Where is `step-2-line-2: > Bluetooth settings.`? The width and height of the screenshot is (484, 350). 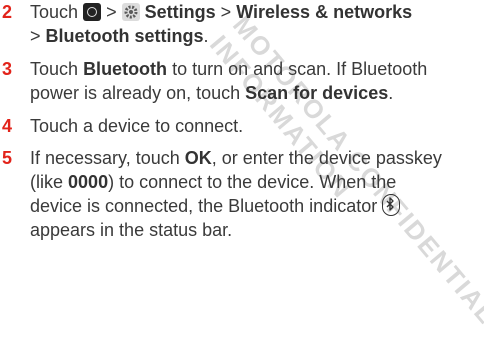 step-2-line-2: > Bluetooth settings. is located at coordinates (119, 36).